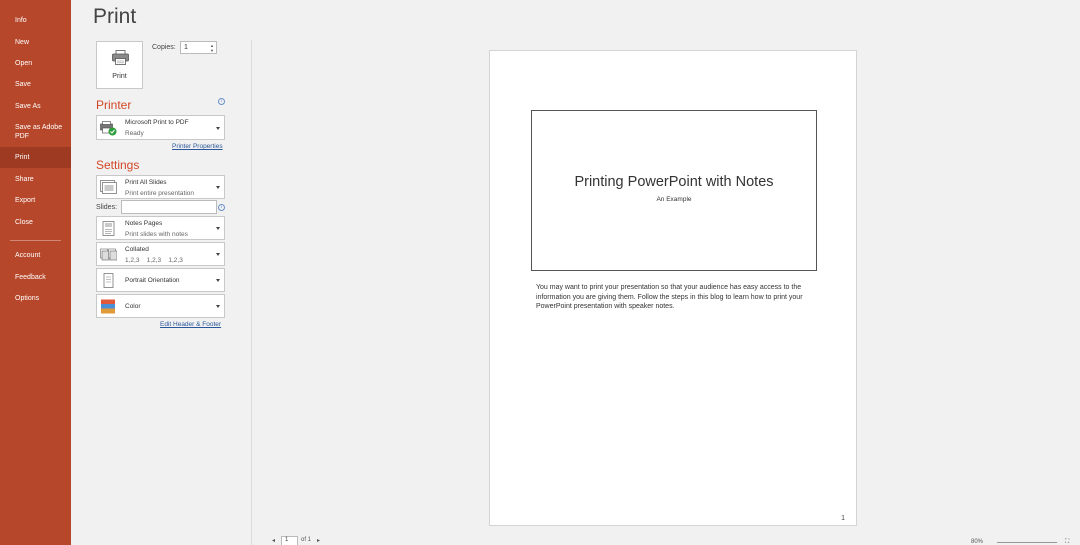 The image size is (1080, 545). What do you see at coordinates (977, 542) in the screenshot?
I see `zoom-level: 80%` at bounding box center [977, 542].